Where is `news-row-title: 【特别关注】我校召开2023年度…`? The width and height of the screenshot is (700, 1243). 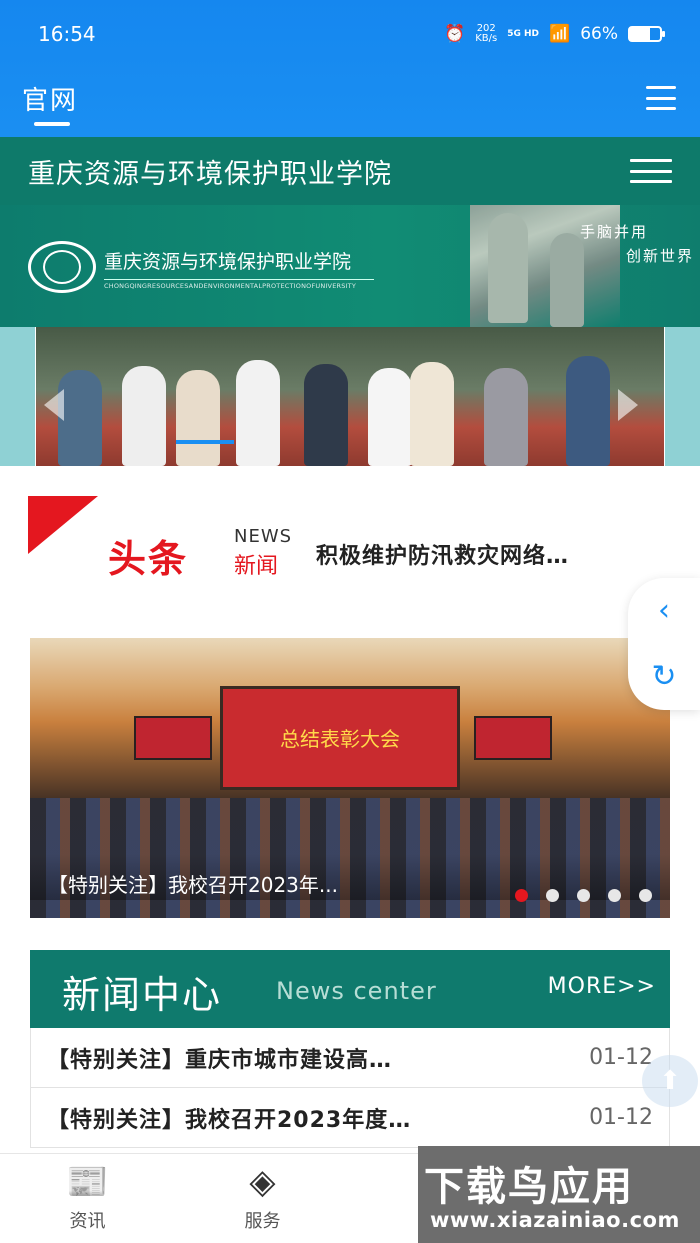
news-row-title: 【特别关注】我校召开2023年度… is located at coordinates (229, 1120).